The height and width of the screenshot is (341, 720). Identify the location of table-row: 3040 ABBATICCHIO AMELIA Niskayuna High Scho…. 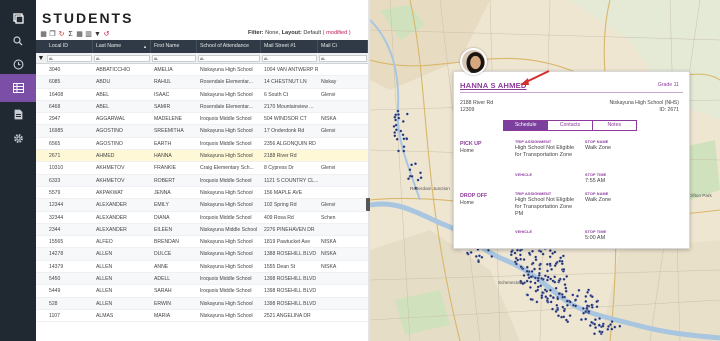
(202, 70).